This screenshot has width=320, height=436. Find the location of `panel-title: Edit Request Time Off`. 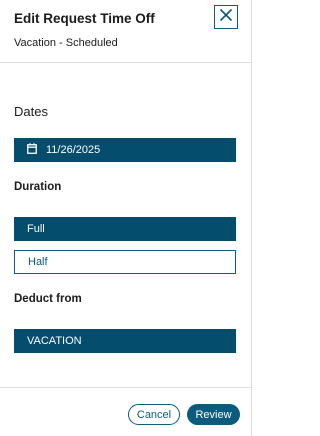

panel-title: Edit Request Time Off is located at coordinates (84, 18).